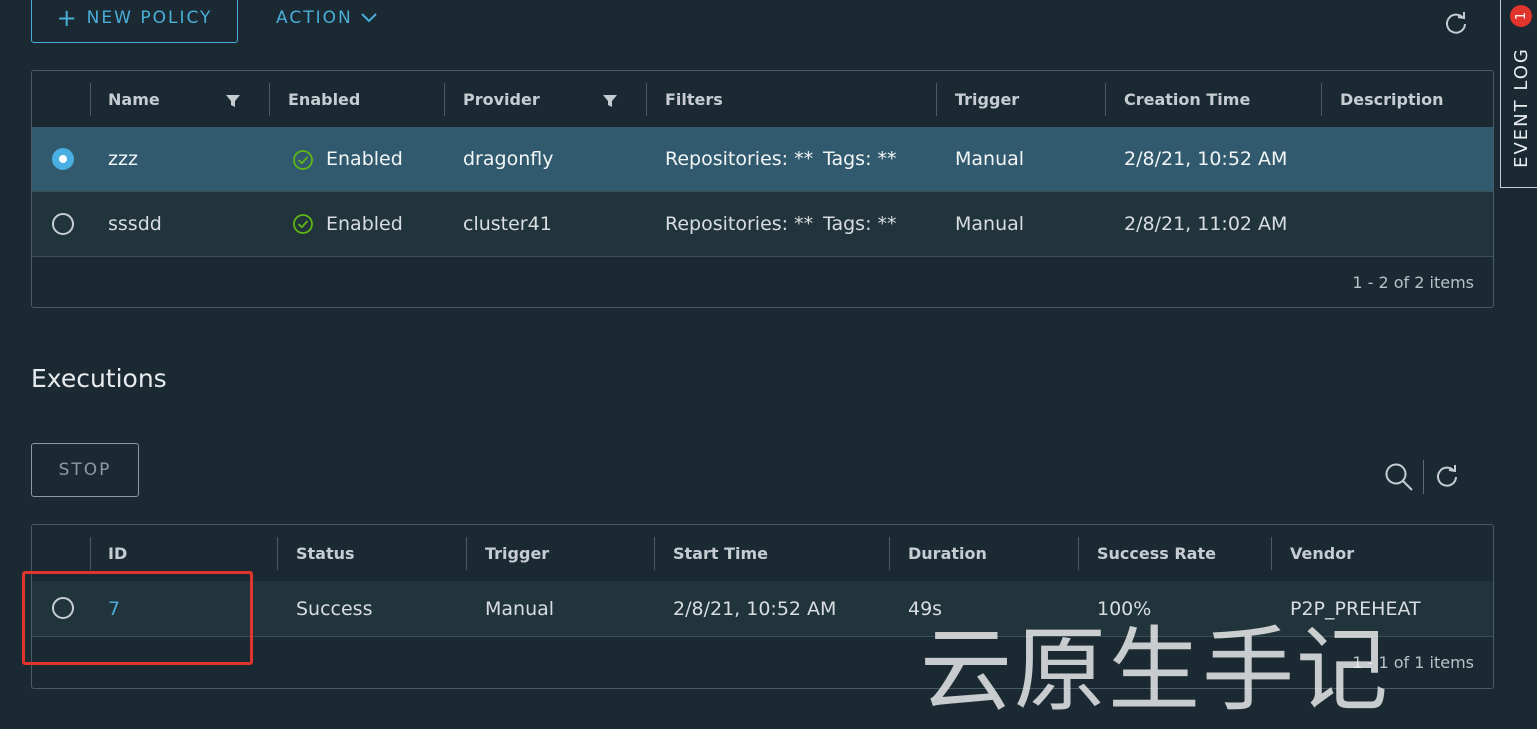 This screenshot has width=1537, height=729. I want to click on action-button: ACTION, so click(326, 18).